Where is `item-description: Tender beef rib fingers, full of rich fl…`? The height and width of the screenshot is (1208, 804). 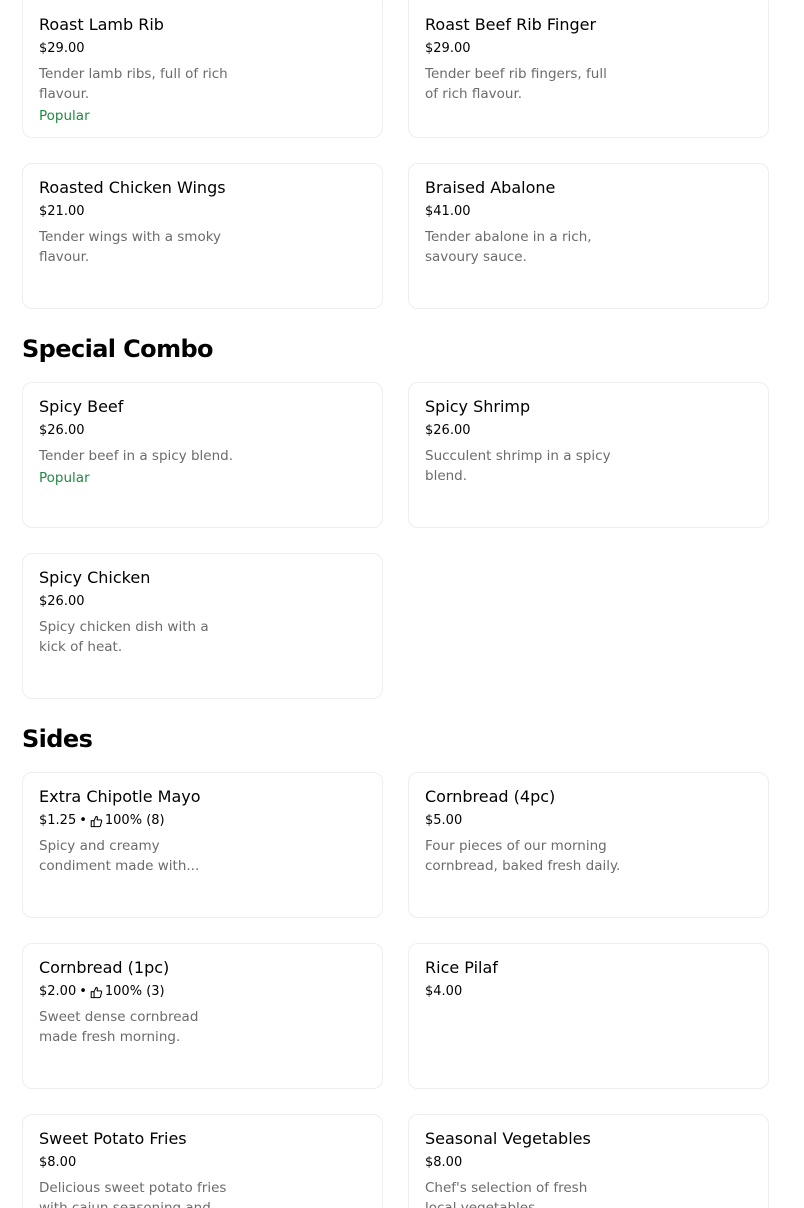
item-description: Tender beef rib fingers, full of rich fl… is located at coordinates (516, 84).